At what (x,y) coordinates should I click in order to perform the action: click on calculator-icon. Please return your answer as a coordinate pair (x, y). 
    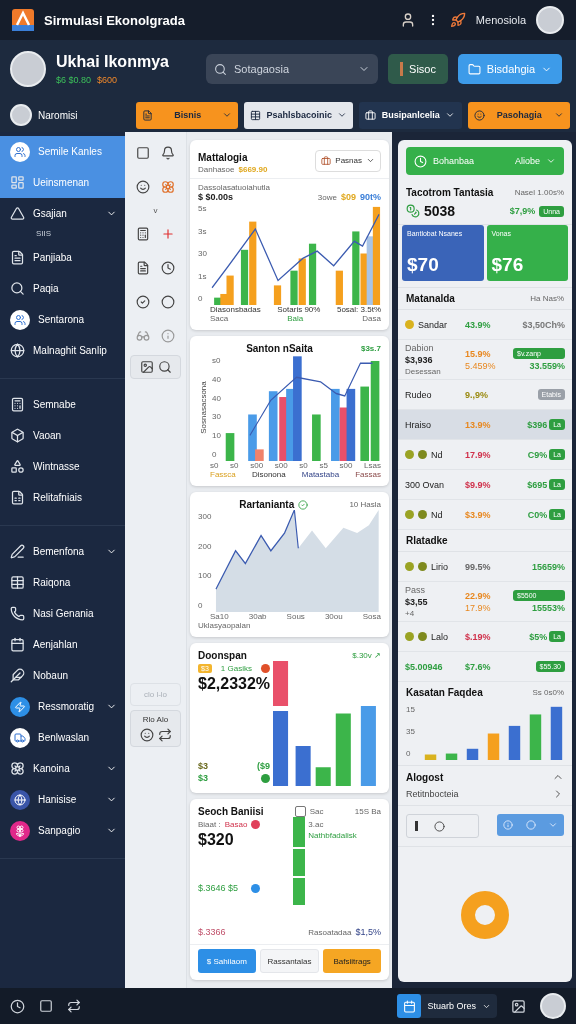
    Looking at the image, I should click on (142, 234).